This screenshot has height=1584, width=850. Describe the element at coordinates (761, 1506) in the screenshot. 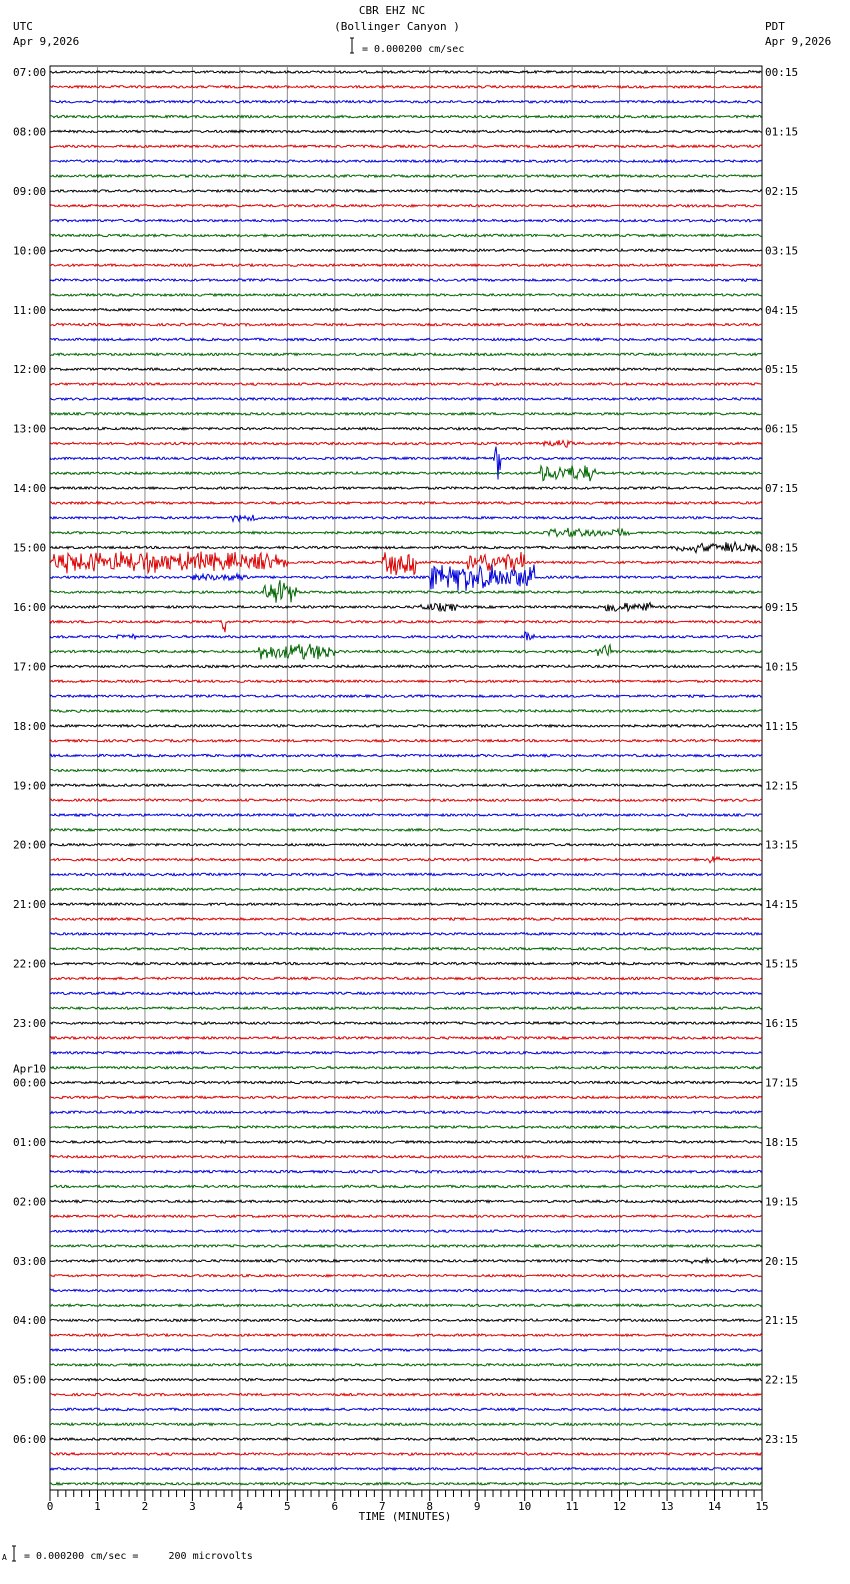

I see `x-tick-label: 15` at that location.